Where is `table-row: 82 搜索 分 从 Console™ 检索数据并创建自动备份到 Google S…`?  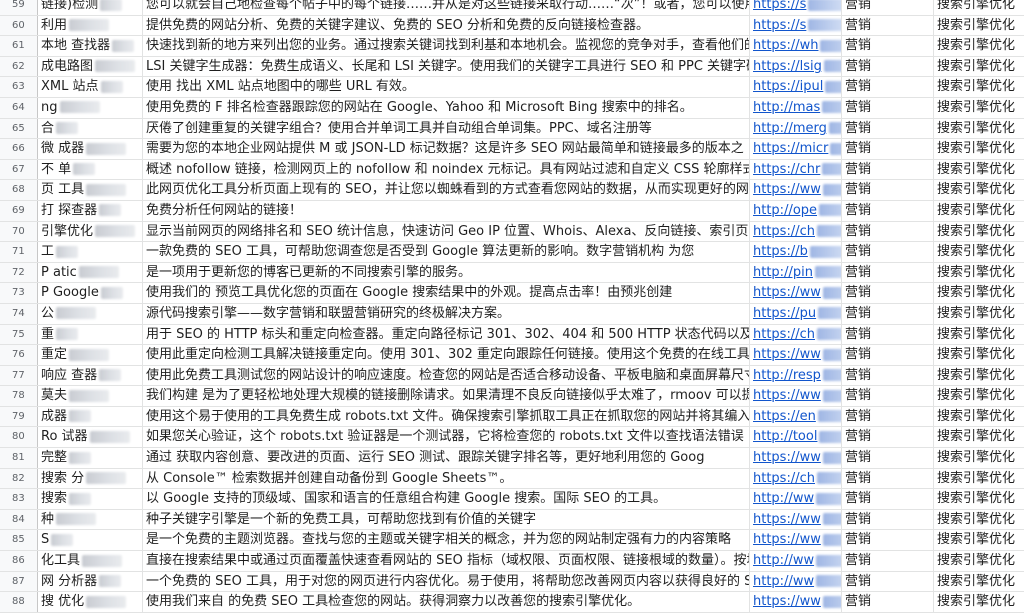
table-row: 82 搜索 分 从 Console™ 检索数据并创建自动备份到 Google S… is located at coordinates (512, 479).